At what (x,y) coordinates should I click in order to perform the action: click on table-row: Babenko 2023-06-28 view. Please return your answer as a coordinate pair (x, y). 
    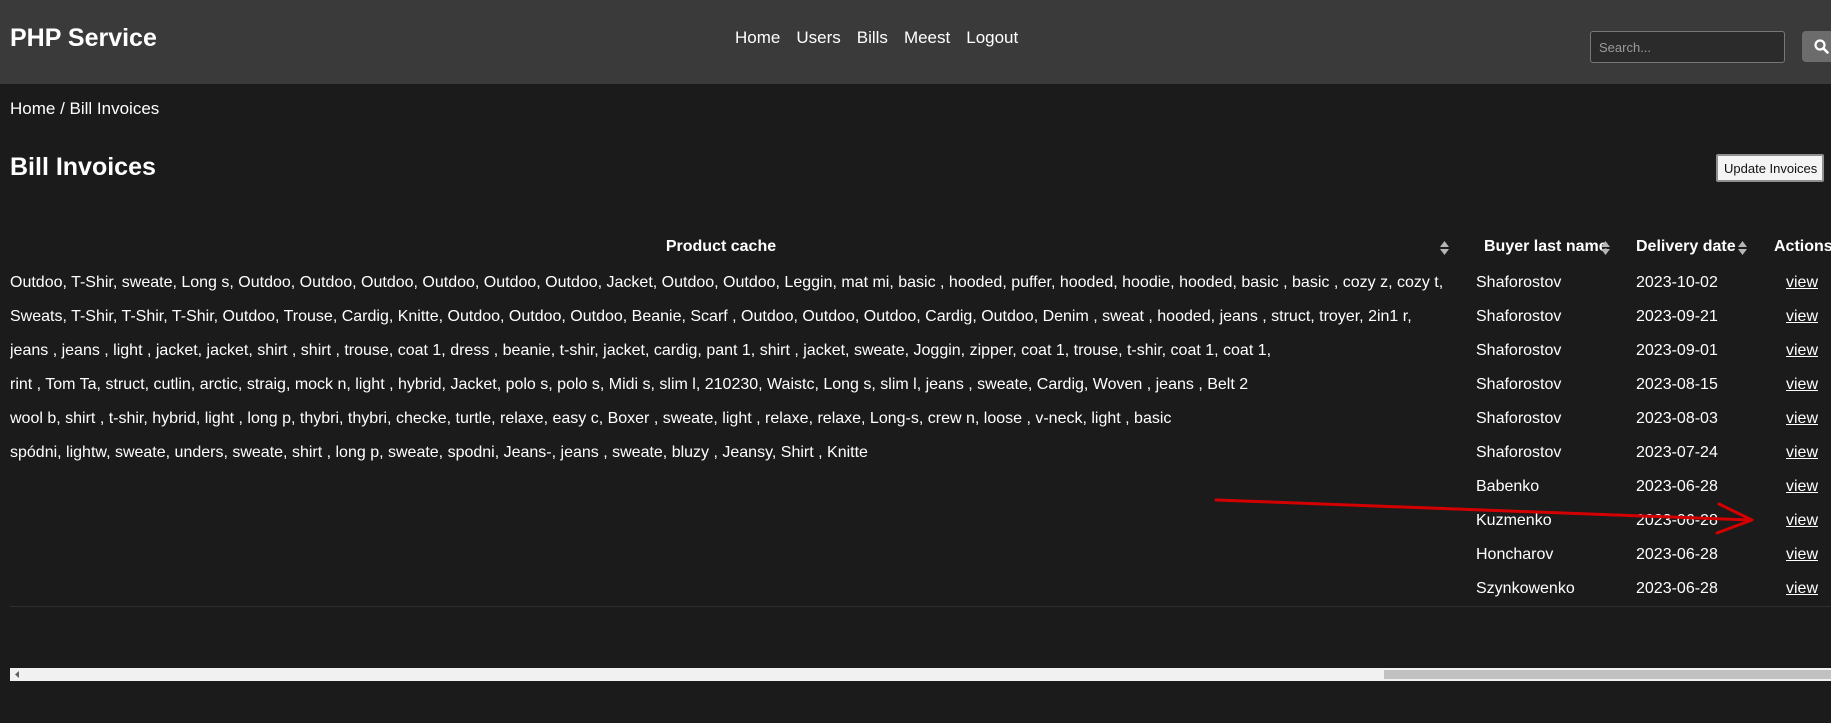
    Looking at the image, I should click on (920, 487).